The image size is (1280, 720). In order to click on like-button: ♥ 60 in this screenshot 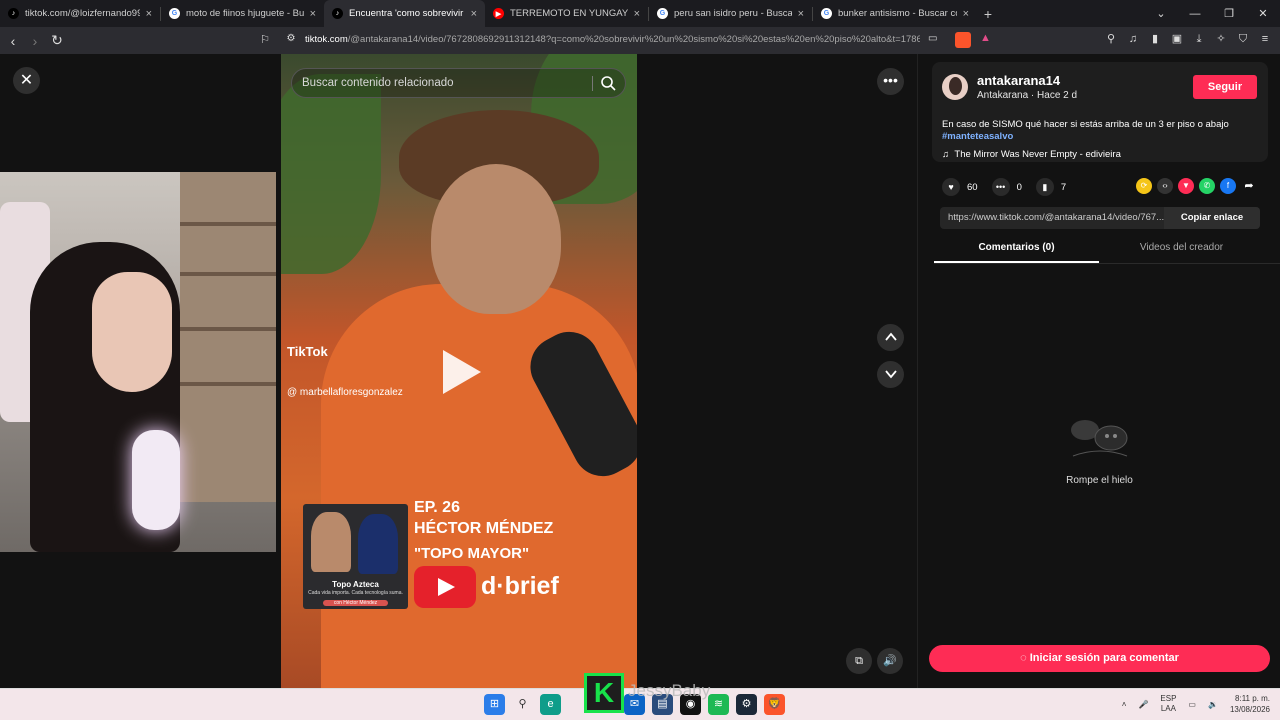, I will do `click(960, 187)`.